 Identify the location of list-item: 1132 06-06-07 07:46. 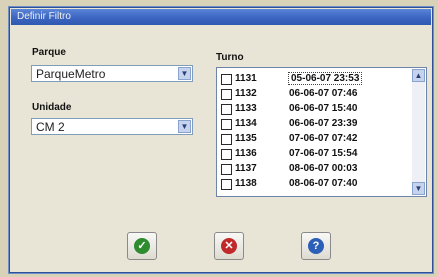
(316, 94).